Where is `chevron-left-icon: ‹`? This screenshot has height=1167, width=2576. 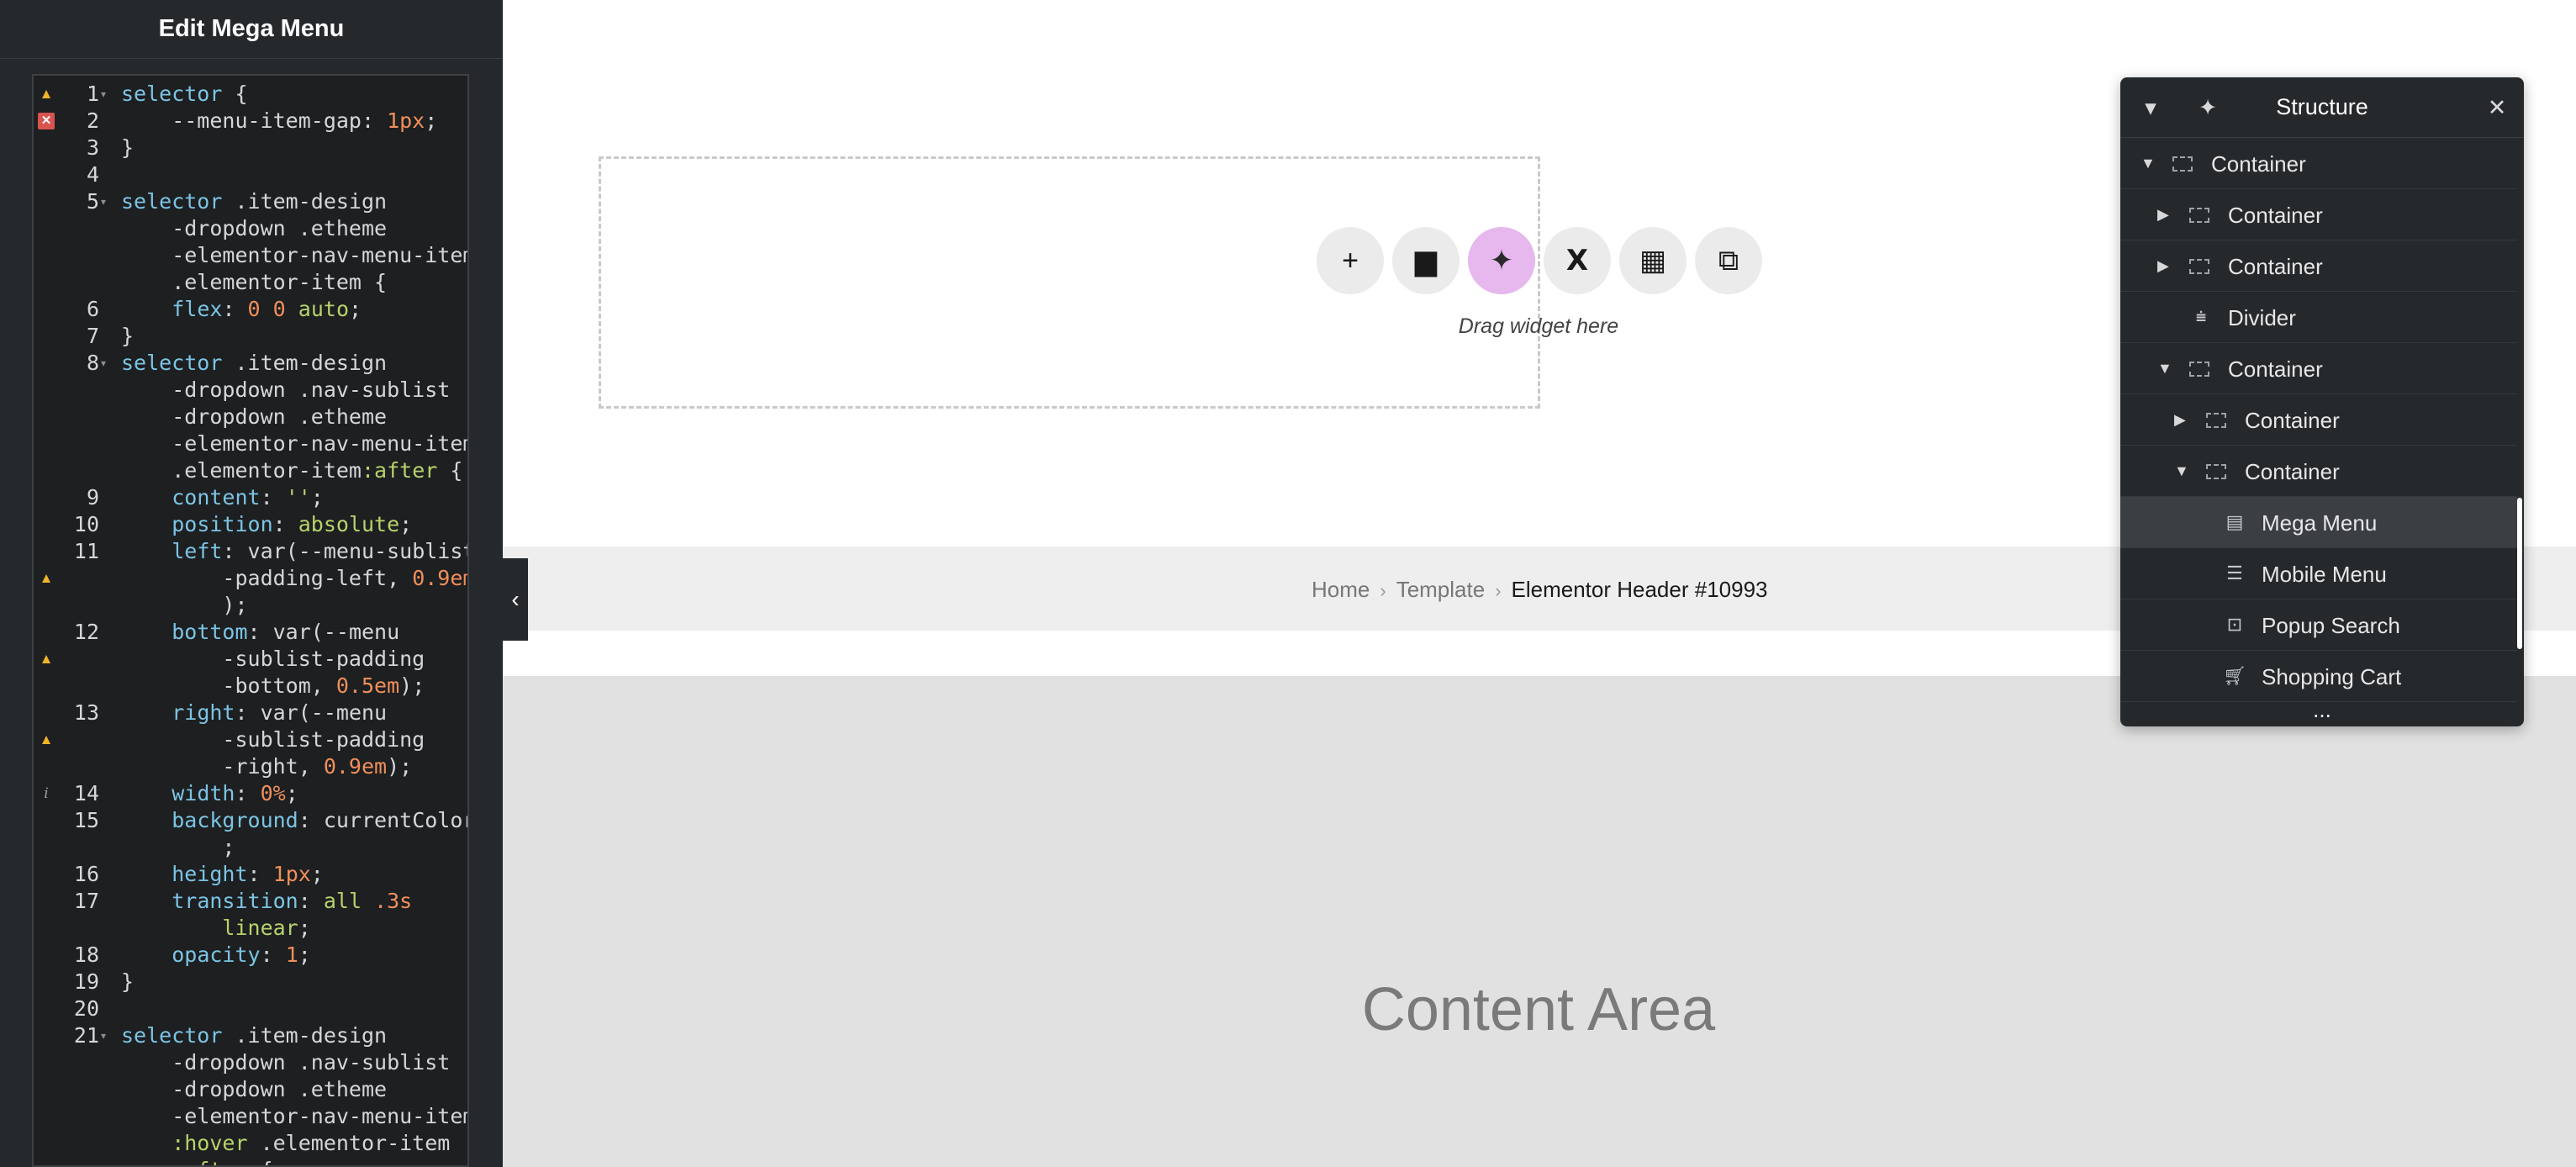 chevron-left-icon: ‹ is located at coordinates (515, 599).